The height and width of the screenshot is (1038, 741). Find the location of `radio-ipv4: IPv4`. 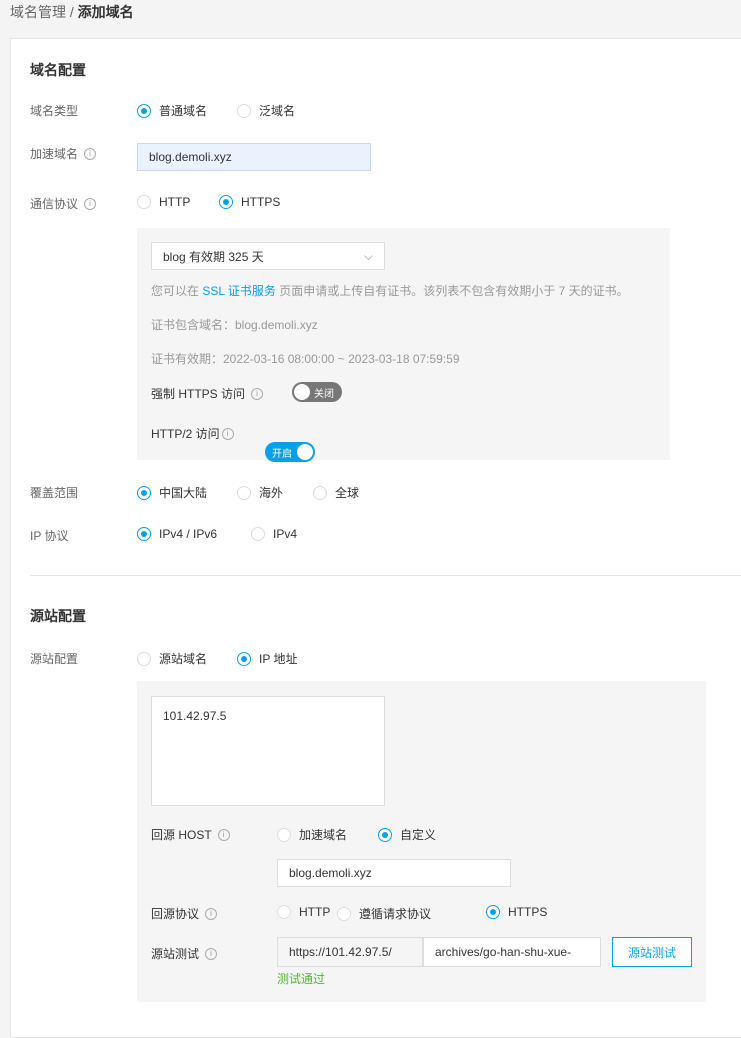

radio-ipv4: IPv4 is located at coordinates (274, 534).